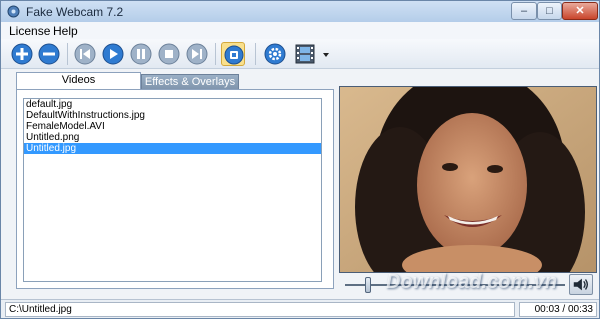 The image size is (600, 319). What do you see at coordinates (29, 31) in the screenshot?
I see `menu-license: License` at bounding box center [29, 31].